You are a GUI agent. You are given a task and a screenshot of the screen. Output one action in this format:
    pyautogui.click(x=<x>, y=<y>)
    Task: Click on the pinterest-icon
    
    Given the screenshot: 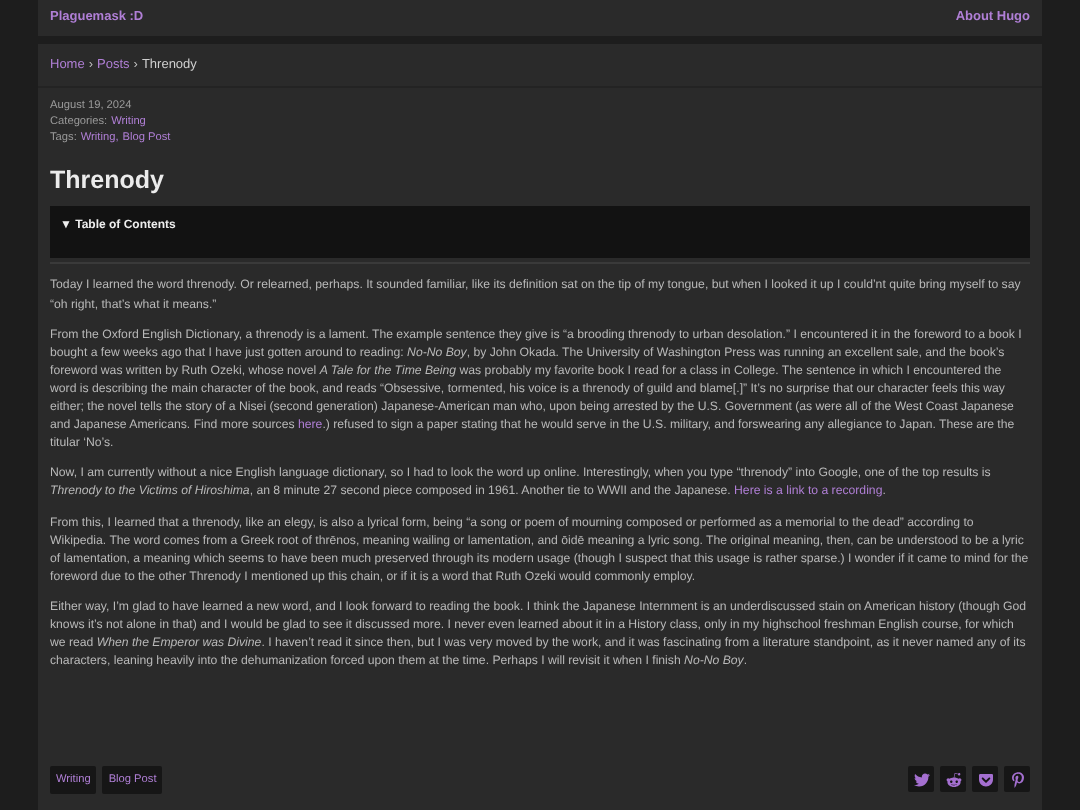 What is the action you would take?
    pyautogui.click(x=1017, y=779)
    